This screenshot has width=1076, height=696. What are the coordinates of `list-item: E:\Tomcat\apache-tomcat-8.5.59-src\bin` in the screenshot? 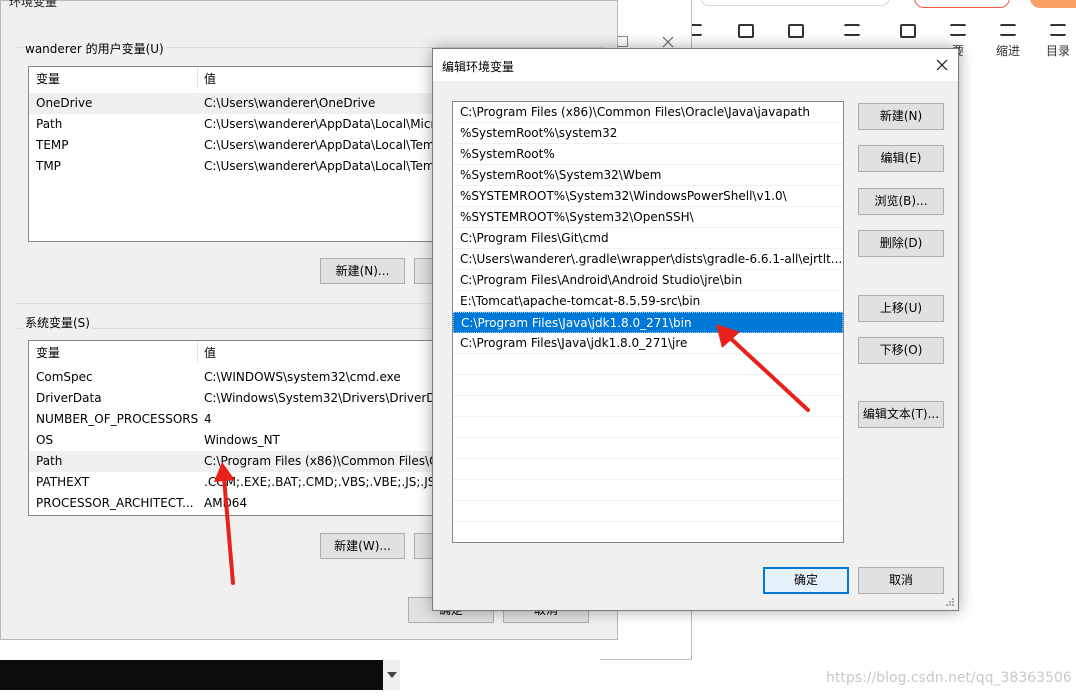 It's located at (648, 301).